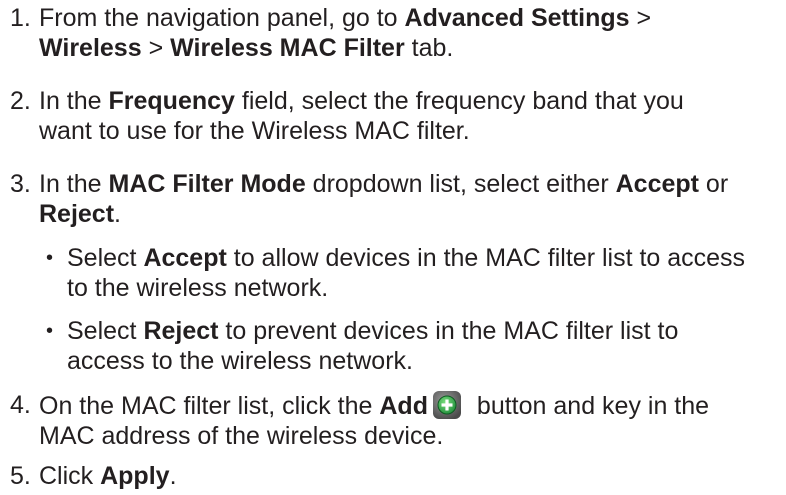  What do you see at coordinates (20, 18) in the screenshot?
I see `step-number: 1.` at bounding box center [20, 18].